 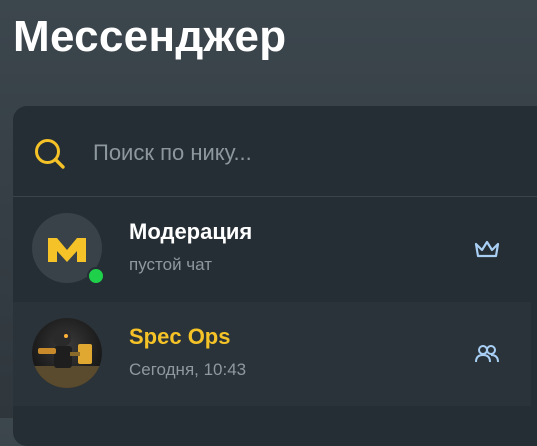 I want to click on search-icon, so click(x=50, y=154).